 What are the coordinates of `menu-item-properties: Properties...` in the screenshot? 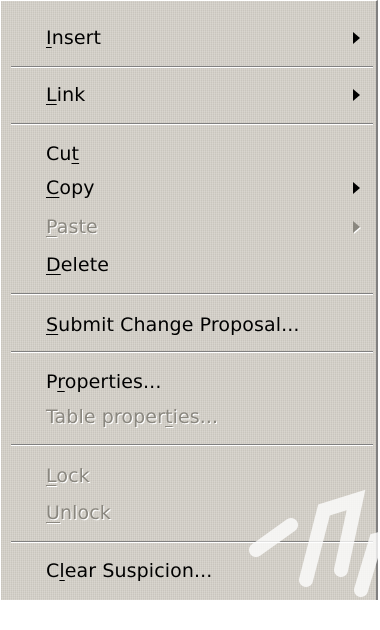 It's located at (189, 382).